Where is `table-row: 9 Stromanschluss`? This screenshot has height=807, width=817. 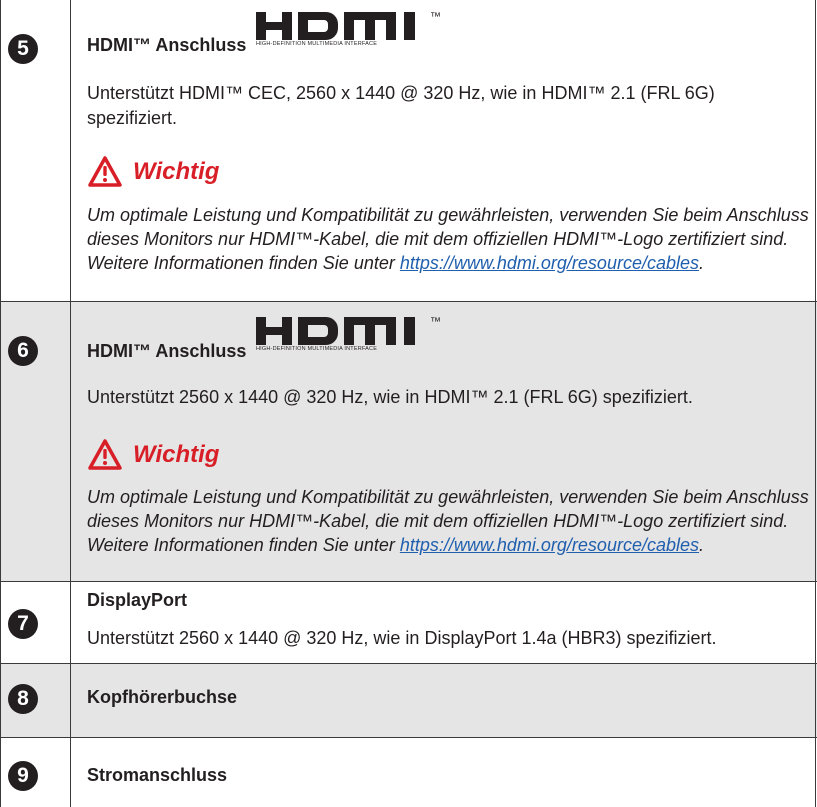 table-row: 9 Stromanschluss is located at coordinates (408, 772).